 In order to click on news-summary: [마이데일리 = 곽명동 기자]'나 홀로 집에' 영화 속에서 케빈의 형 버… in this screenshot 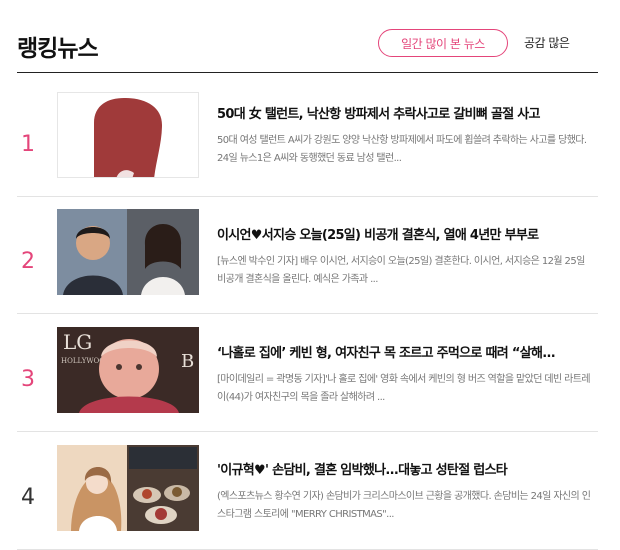, I will do `click(404, 388)`.